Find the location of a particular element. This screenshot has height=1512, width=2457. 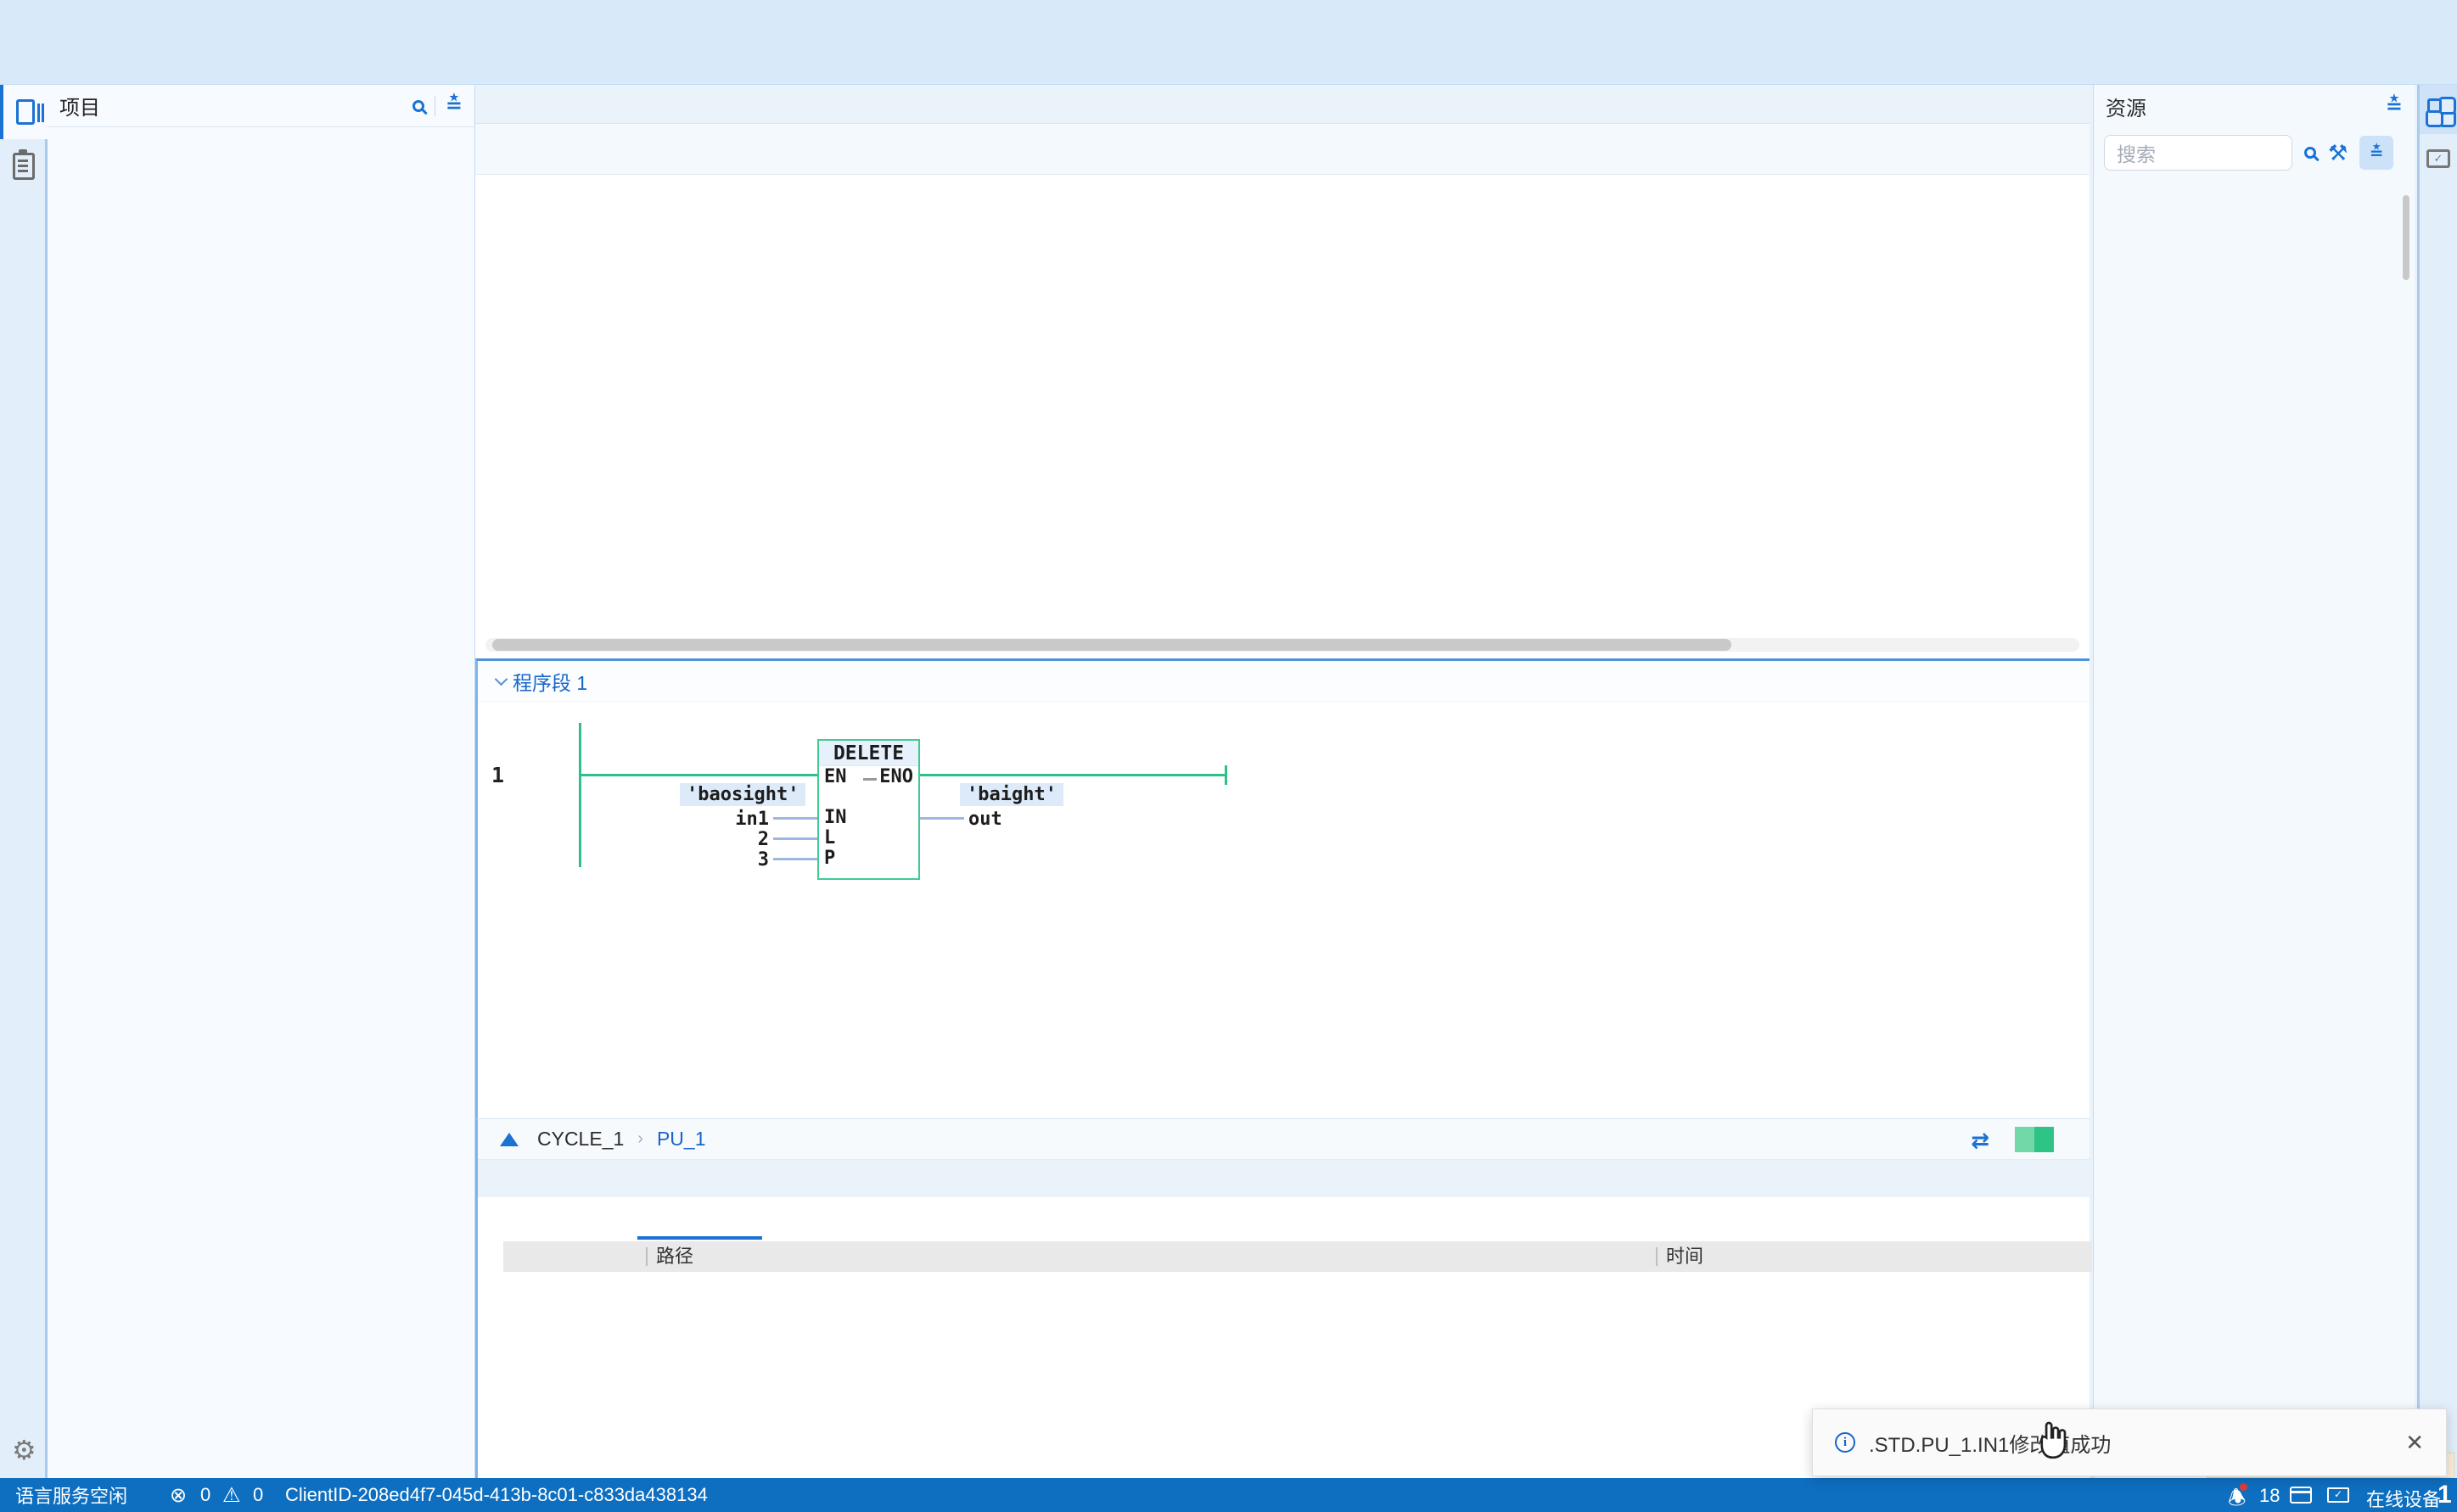

project-doc-icon is located at coordinates (28, 112).